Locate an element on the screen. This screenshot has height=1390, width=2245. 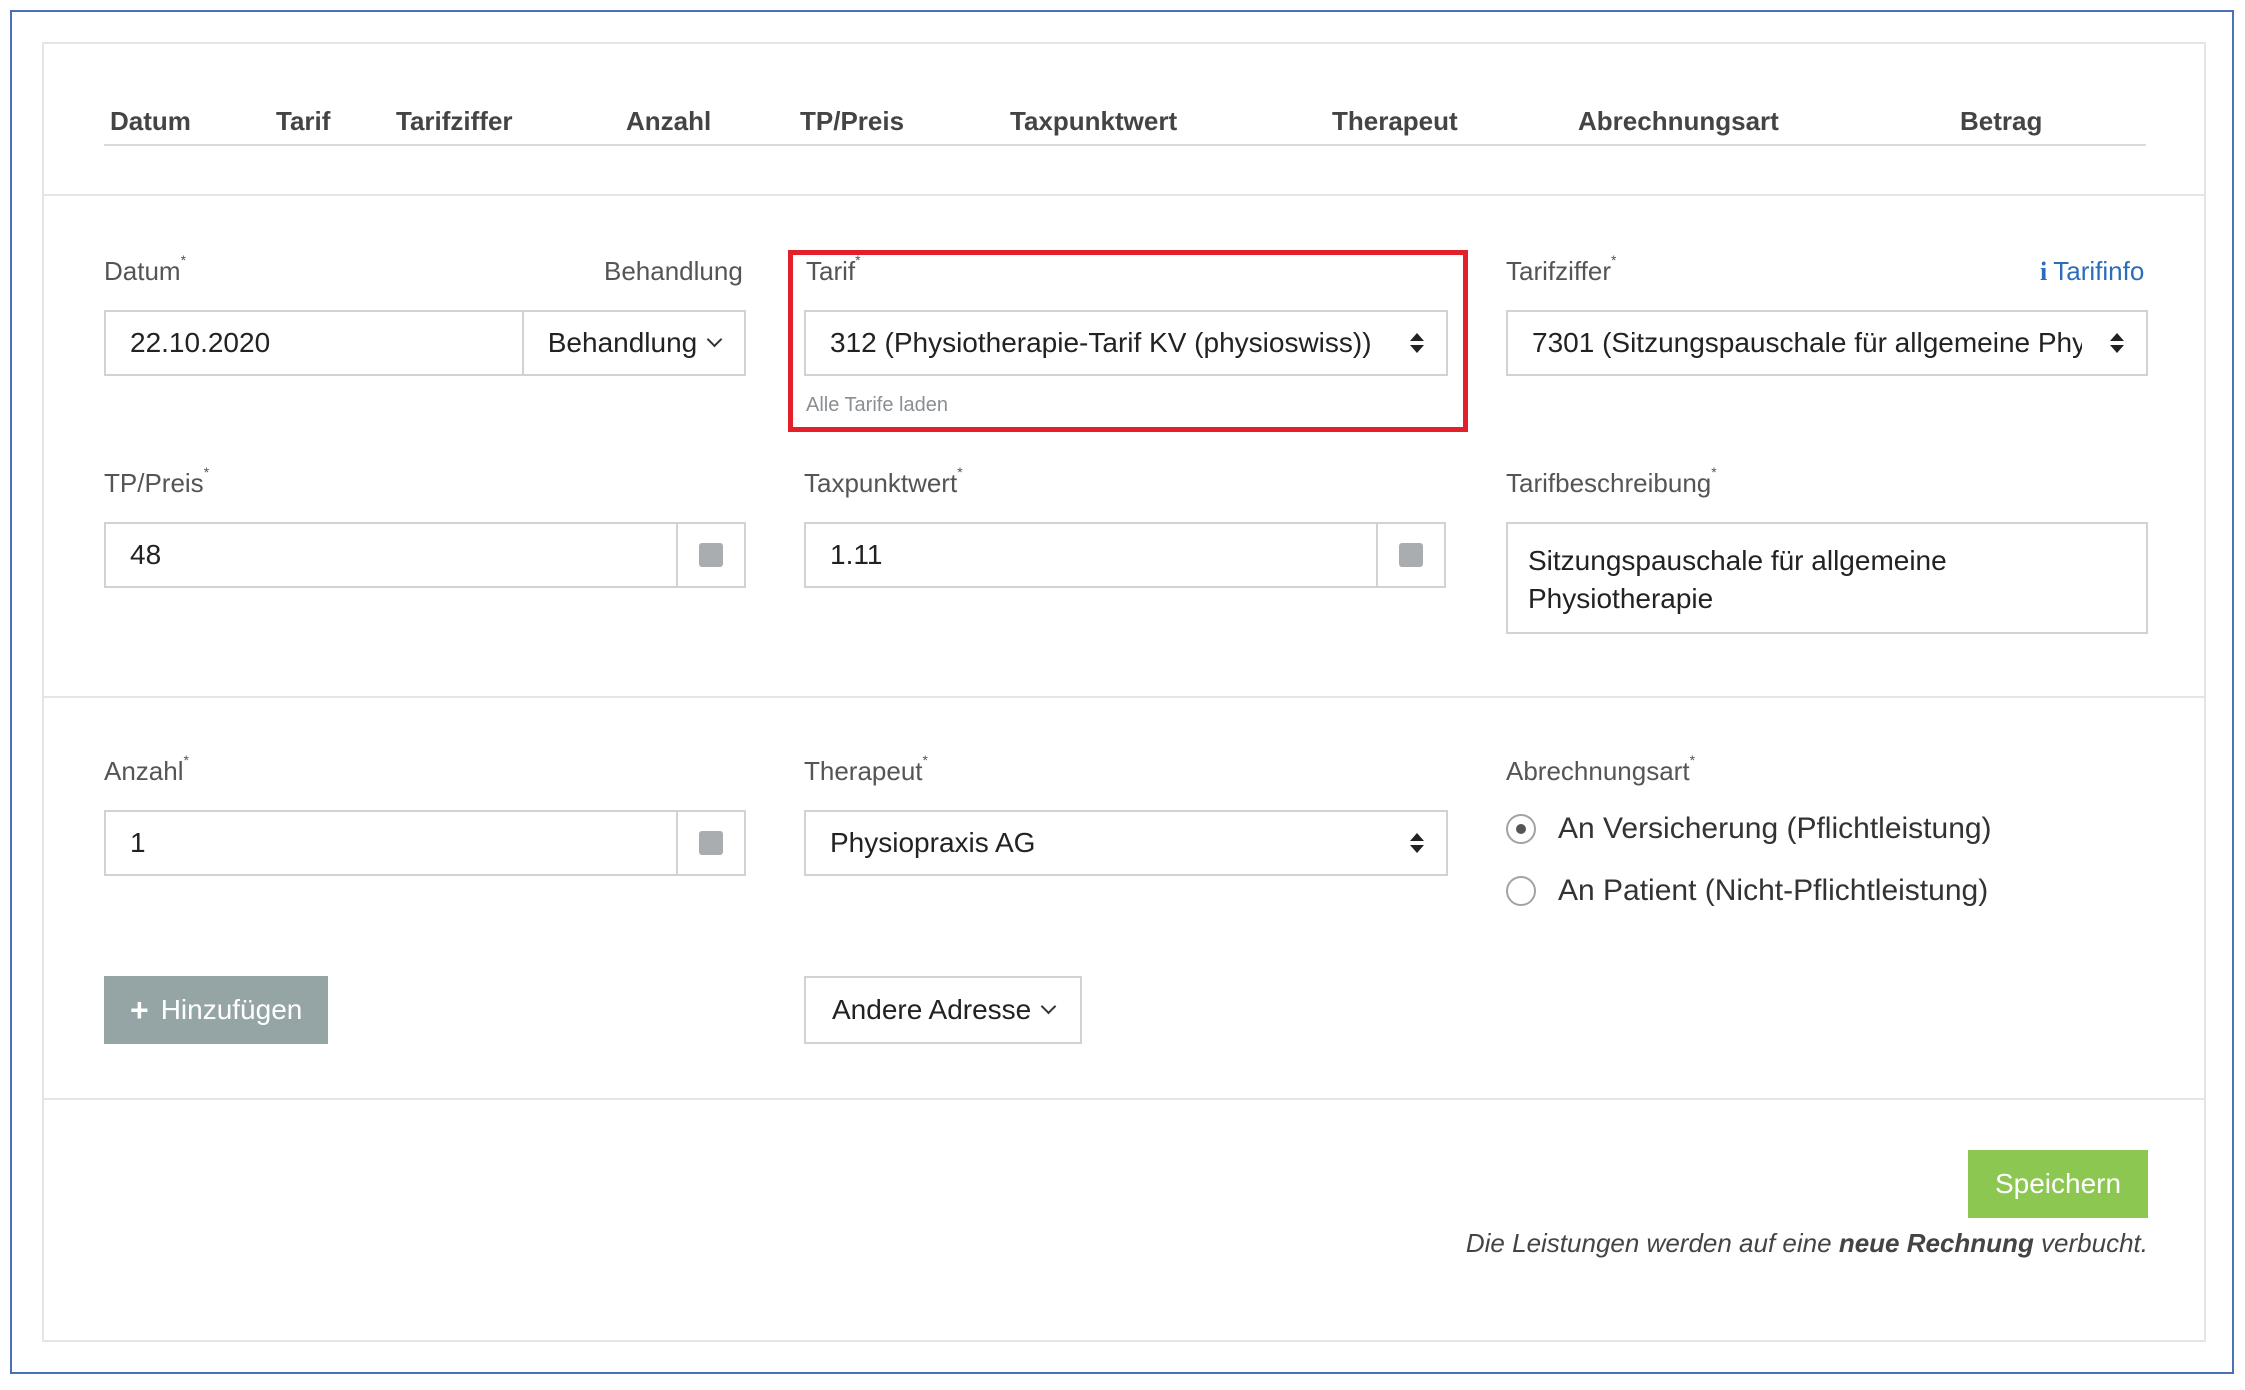
header-underline is located at coordinates (1125, 145).